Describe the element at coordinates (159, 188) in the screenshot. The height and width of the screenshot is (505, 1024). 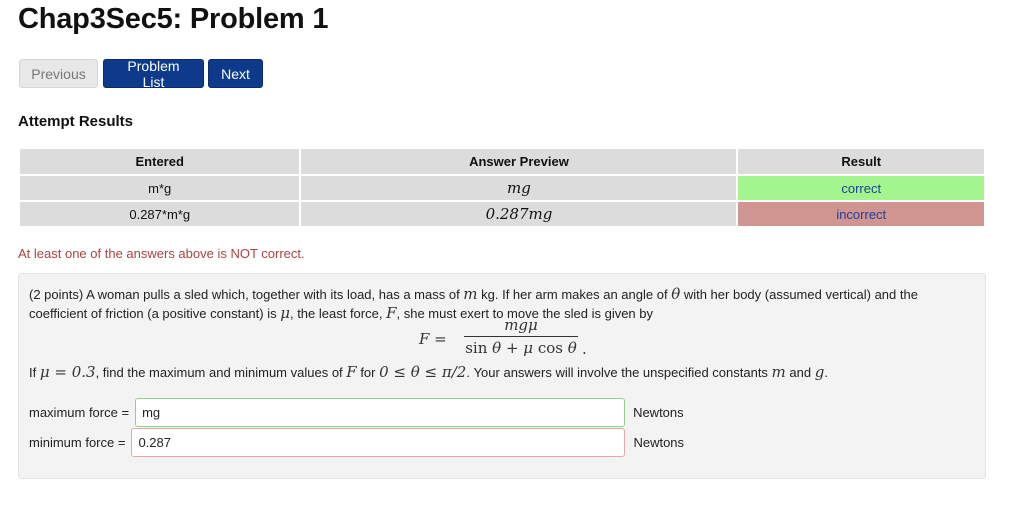
I see `entered-cell: m*g` at that location.